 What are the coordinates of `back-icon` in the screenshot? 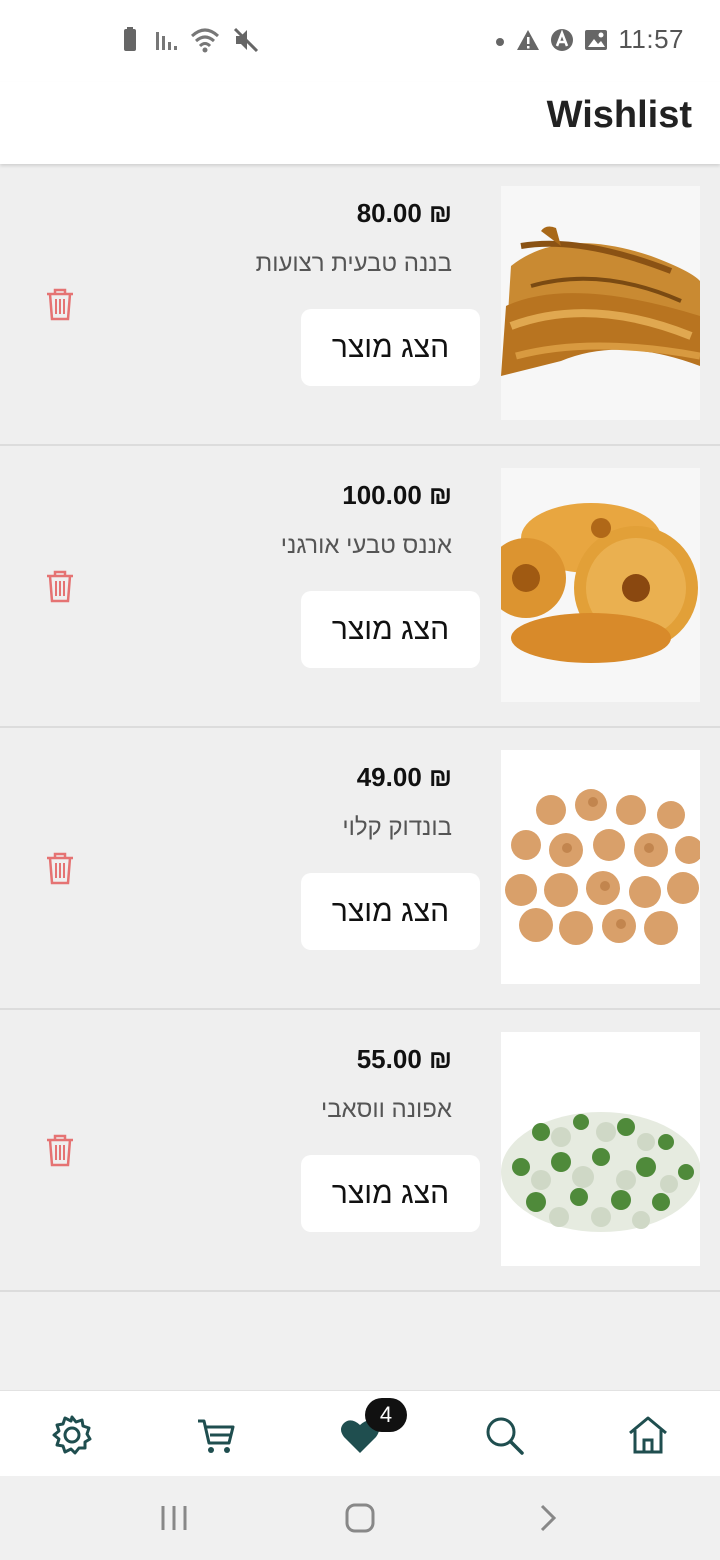 It's located at (548, 1518).